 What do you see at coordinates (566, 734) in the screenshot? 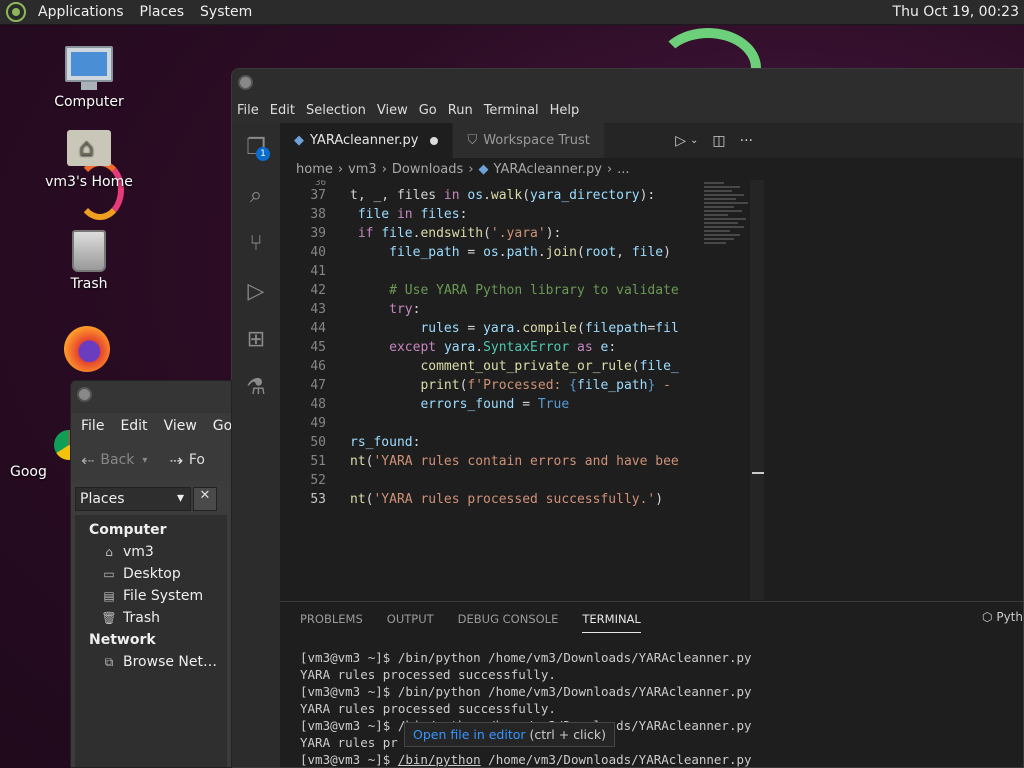
I see `tooltip-hint: (ctrl + click)` at bounding box center [566, 734].